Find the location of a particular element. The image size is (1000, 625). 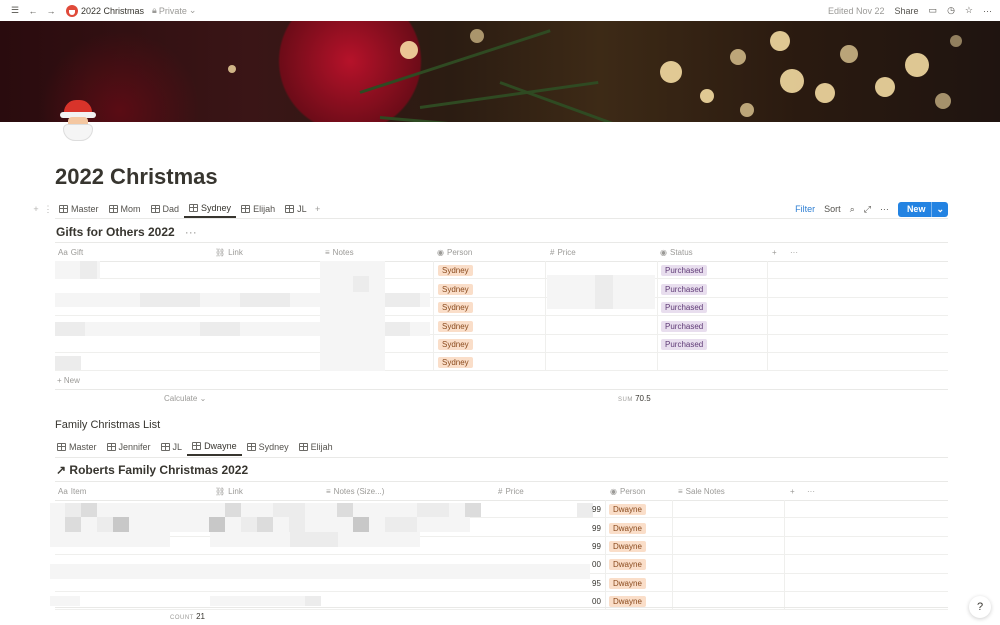

family-tab-sydney: Sydney is located at coordinates (268, 447).